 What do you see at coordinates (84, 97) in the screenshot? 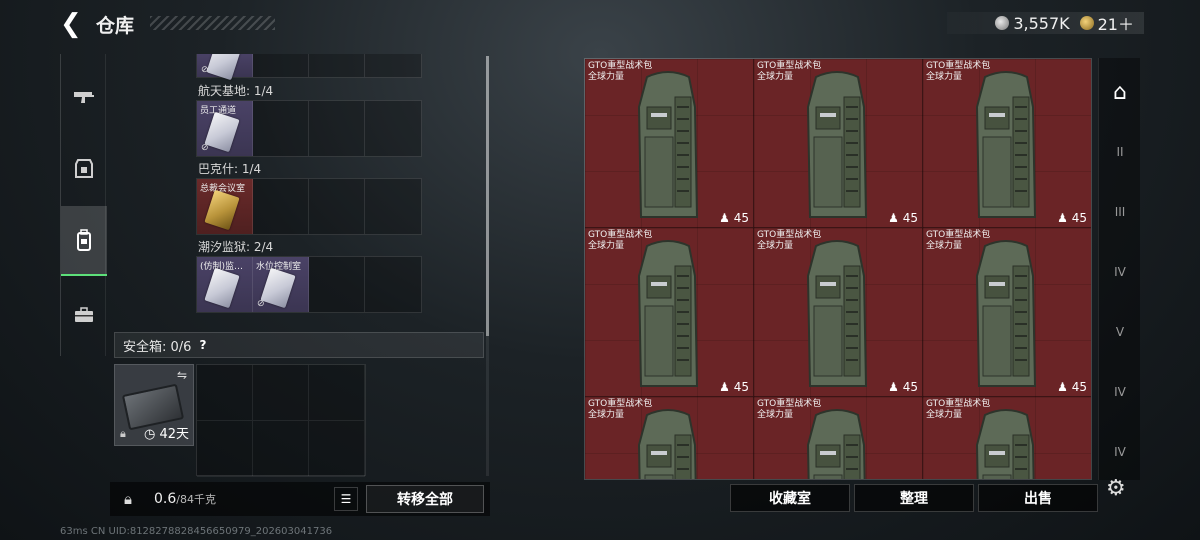
I see `gun-icon` at bounding box center [84, 97].